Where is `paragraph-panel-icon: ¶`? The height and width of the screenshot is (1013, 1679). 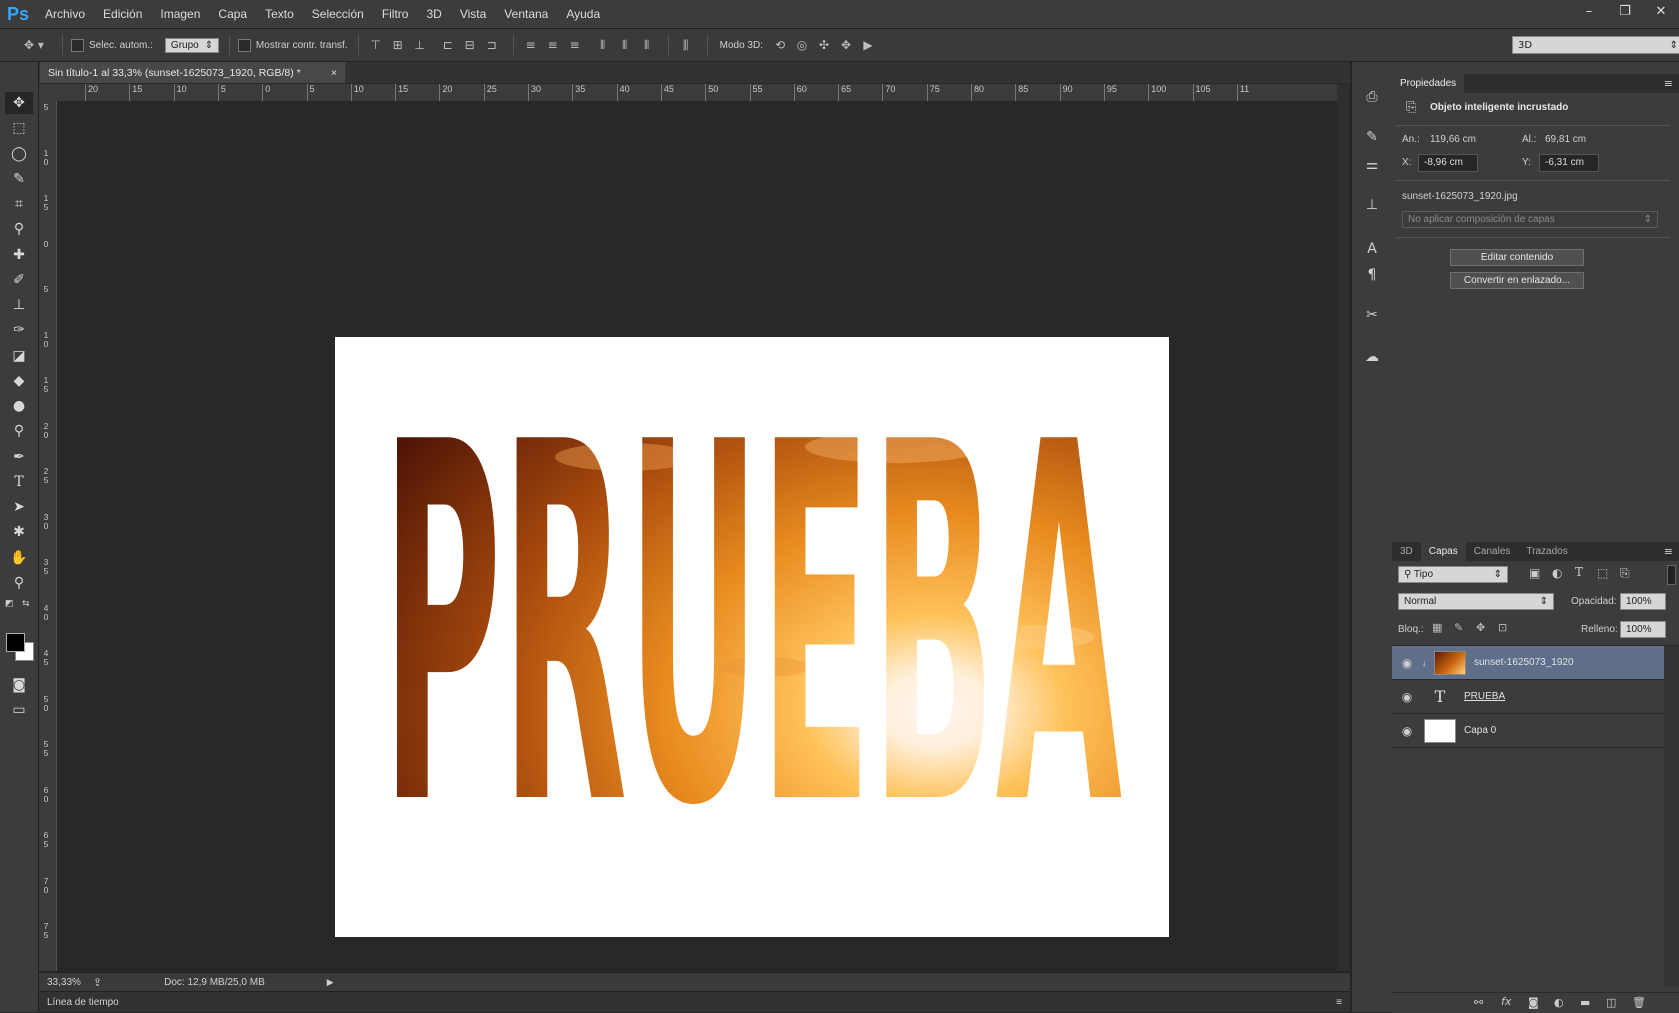
paragraph-panel-icon: ¶ is located at coordinates (1372, 275).